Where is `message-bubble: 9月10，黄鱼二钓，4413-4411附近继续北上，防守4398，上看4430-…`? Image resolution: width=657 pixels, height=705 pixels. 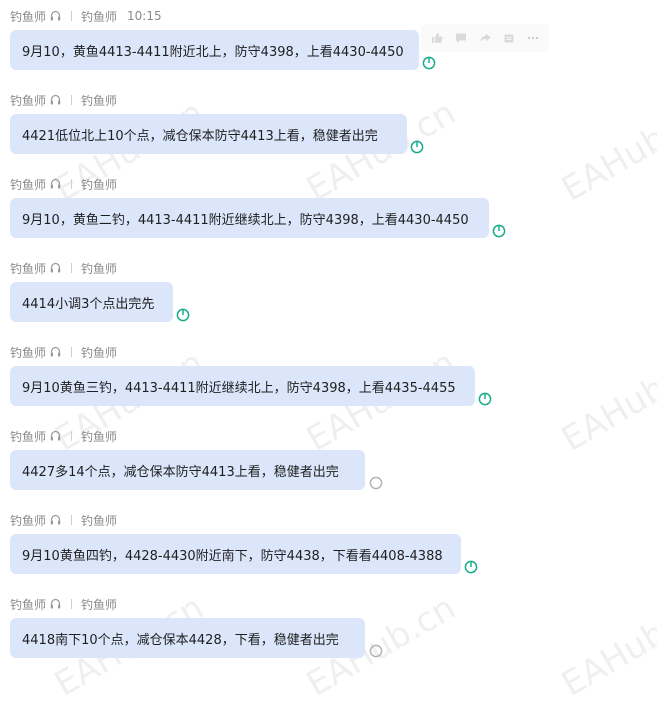
message-bubble: 9月10，黄鱼二钓，4413-4411附近继续北上，防守4398，上看4430-… is located at coordinates (249, 218).